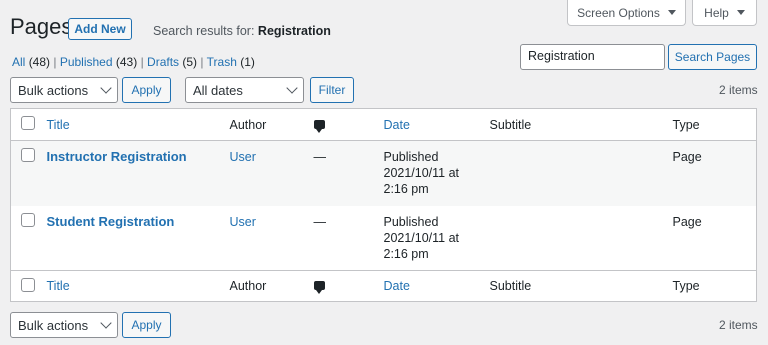  I want to click on screen-options-label: Screen Options, so click(618, 12).